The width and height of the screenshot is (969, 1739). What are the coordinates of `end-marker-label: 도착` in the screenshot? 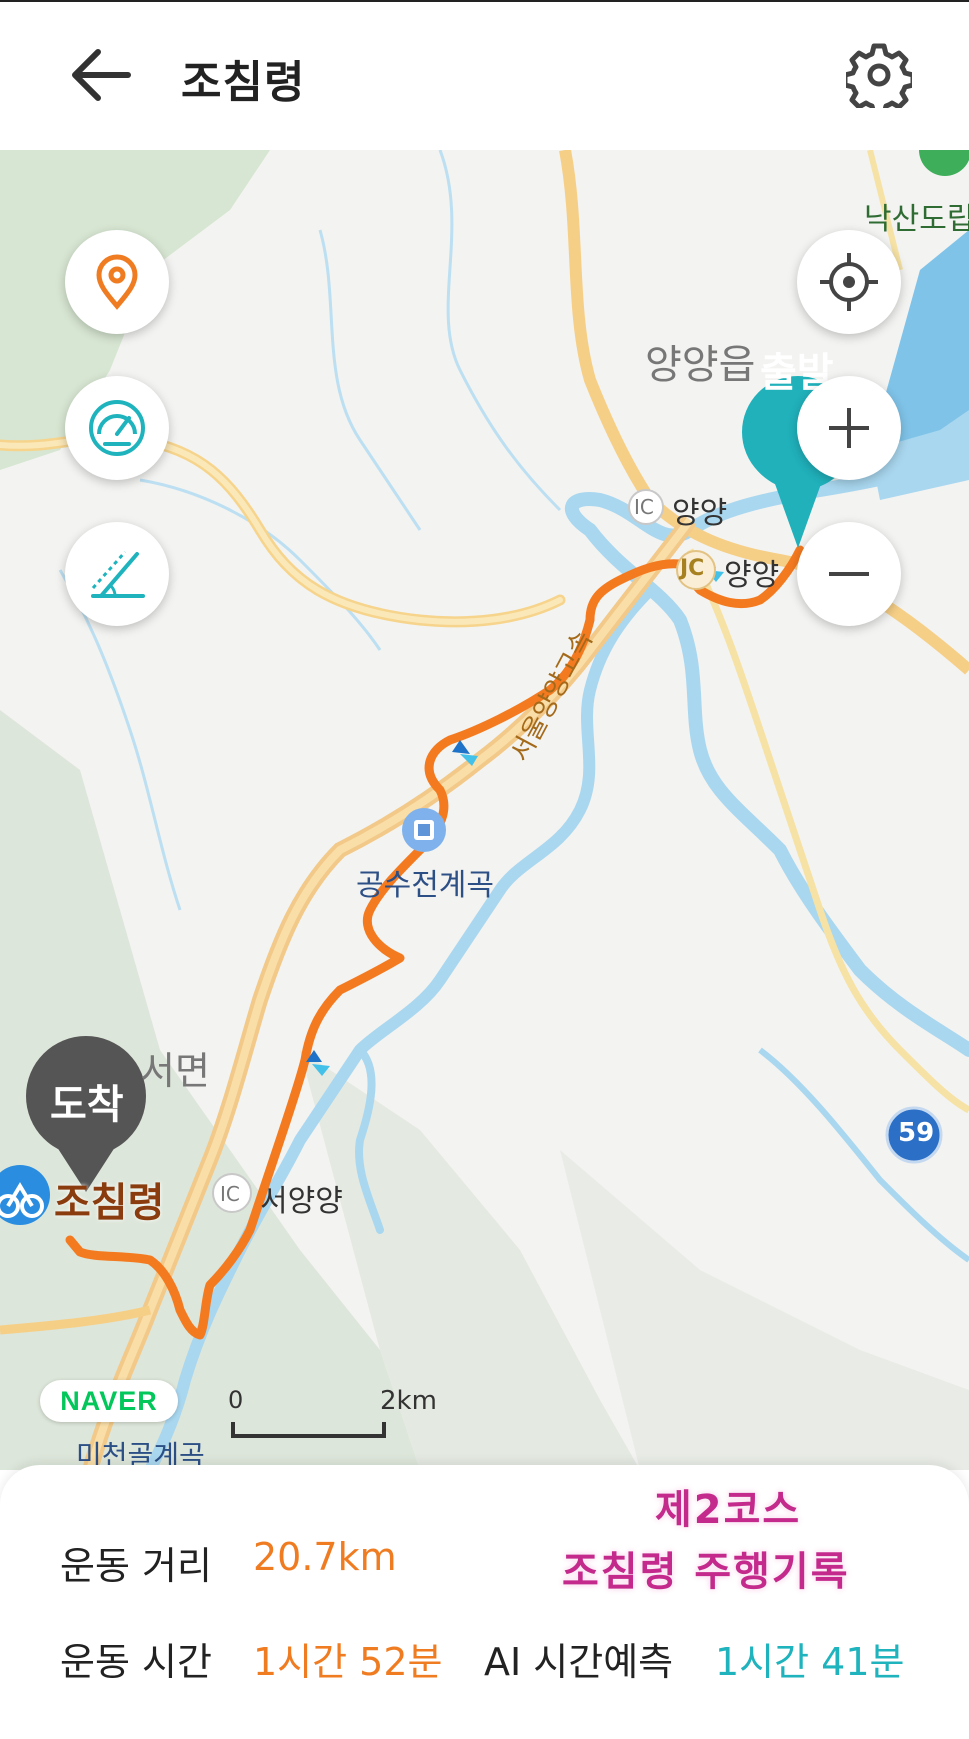 It's located at (87, 1101).